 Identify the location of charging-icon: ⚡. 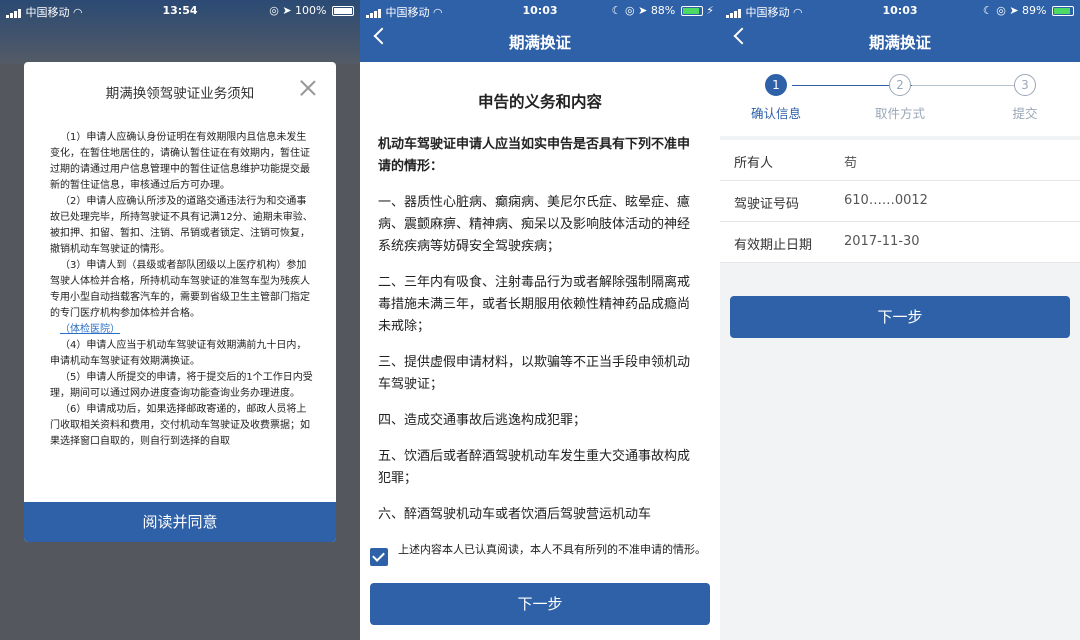
(710, 10).